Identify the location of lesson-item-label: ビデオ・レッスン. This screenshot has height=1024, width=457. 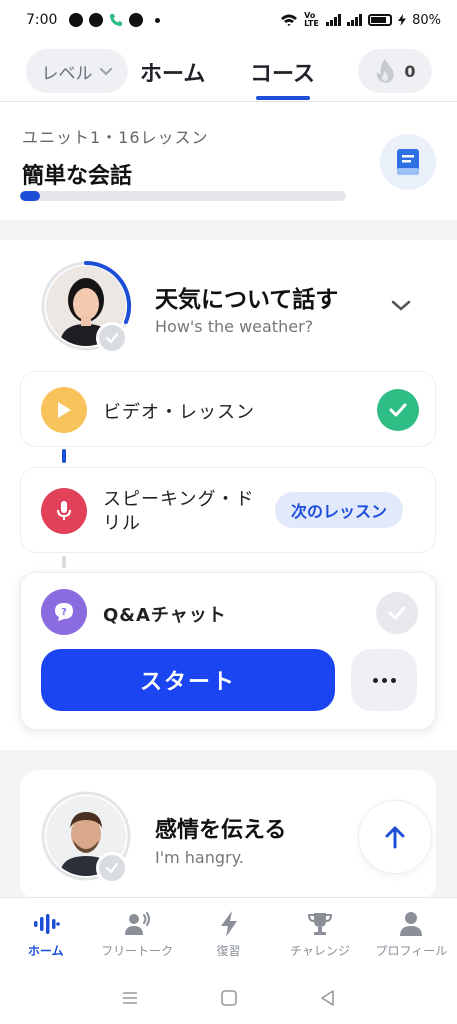
(179, 412).